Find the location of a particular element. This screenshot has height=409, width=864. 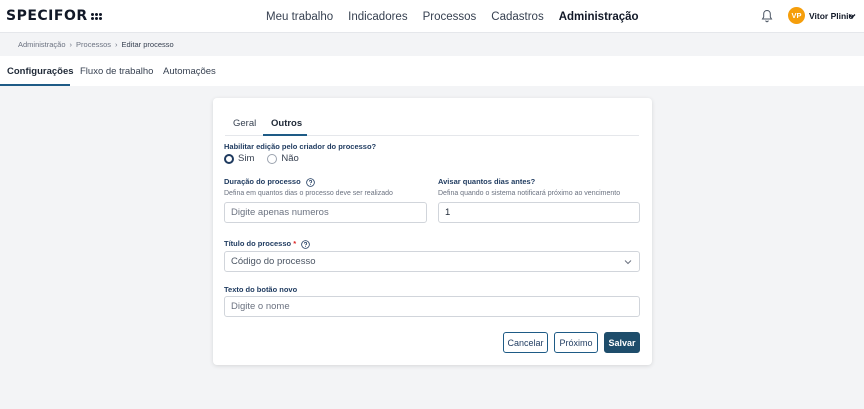

process-title-label-text: Título do processo is located at coordinates (258, 243).